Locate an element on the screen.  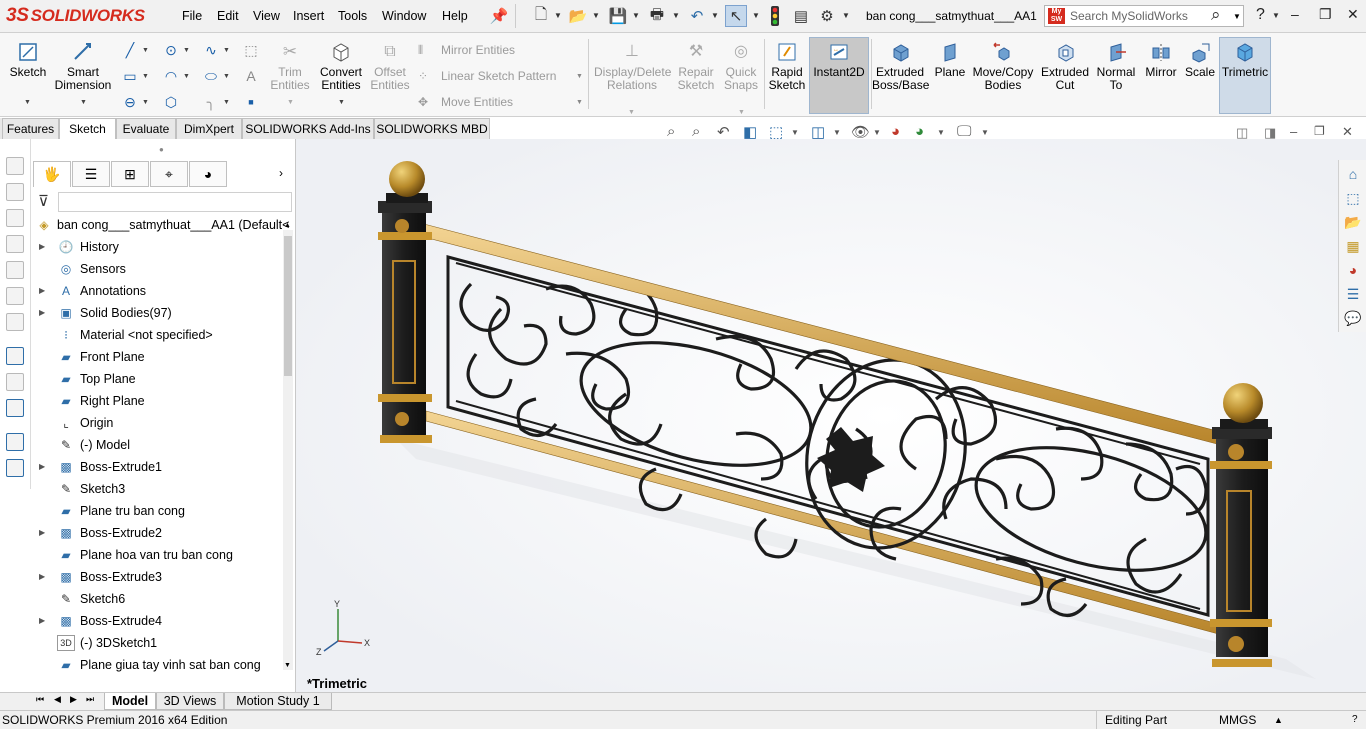
tree-item: 3D (-) 3DSketch1 is located at coordinates (159, 643).